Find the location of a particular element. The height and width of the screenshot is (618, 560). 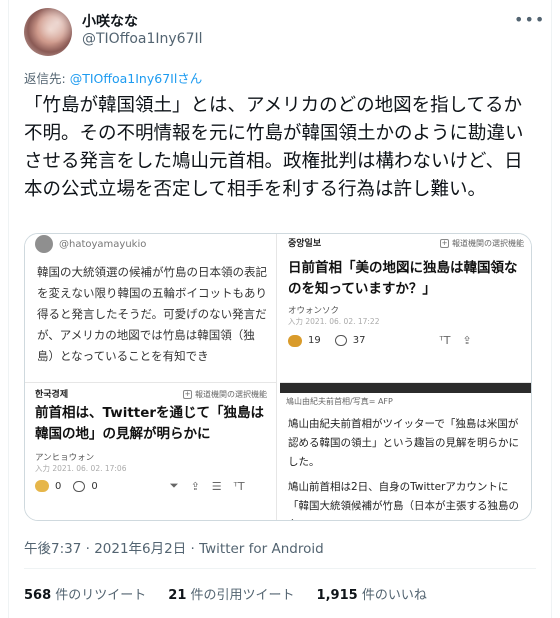

reply-prefix: 返信先: is located at coordinates (45, 78).